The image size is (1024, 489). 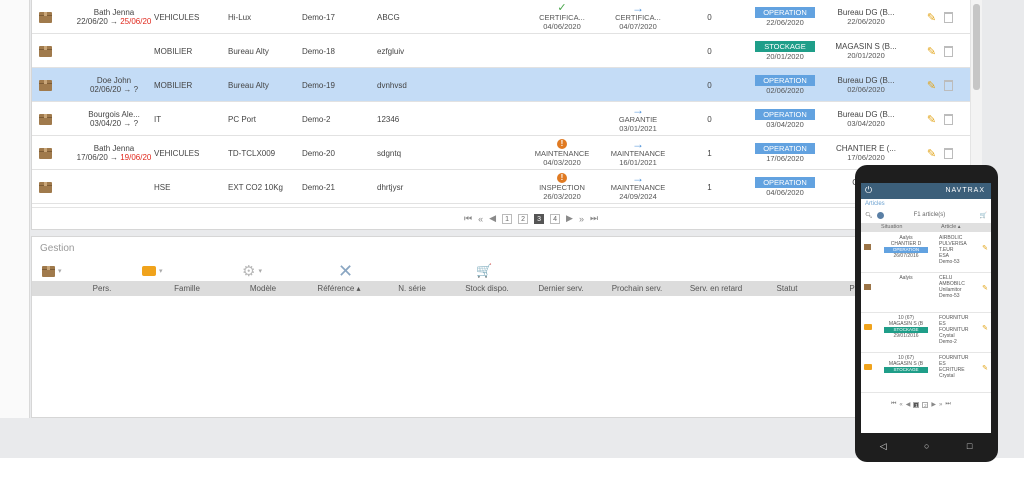 I want to click on settings-dropdown: ⚙ ▾, so click(x=252, y=271).